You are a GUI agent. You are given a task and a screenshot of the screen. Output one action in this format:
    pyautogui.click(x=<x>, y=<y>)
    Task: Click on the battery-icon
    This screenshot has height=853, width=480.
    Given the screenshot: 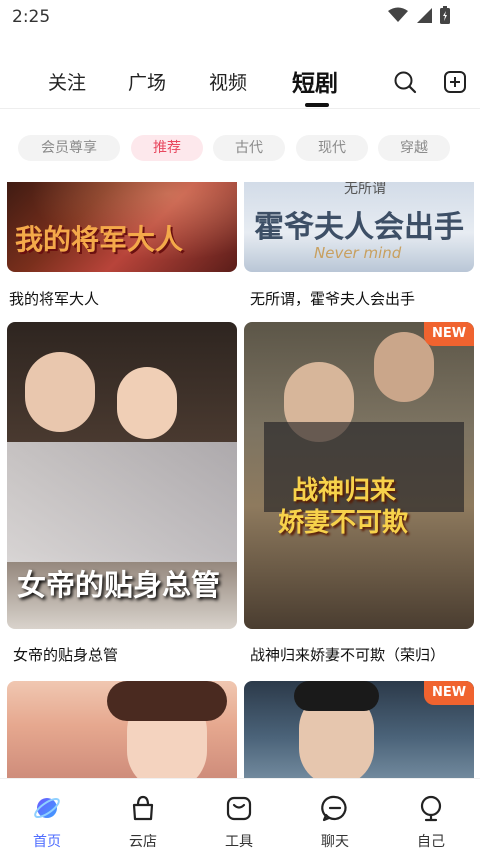 What is the action you would take?
    pyautogui.click(x=445, y=15)
    